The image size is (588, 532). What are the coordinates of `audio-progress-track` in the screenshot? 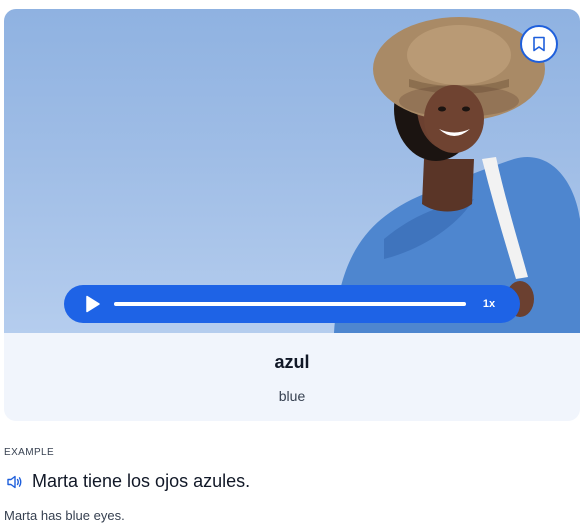 It's located at (290, 304).